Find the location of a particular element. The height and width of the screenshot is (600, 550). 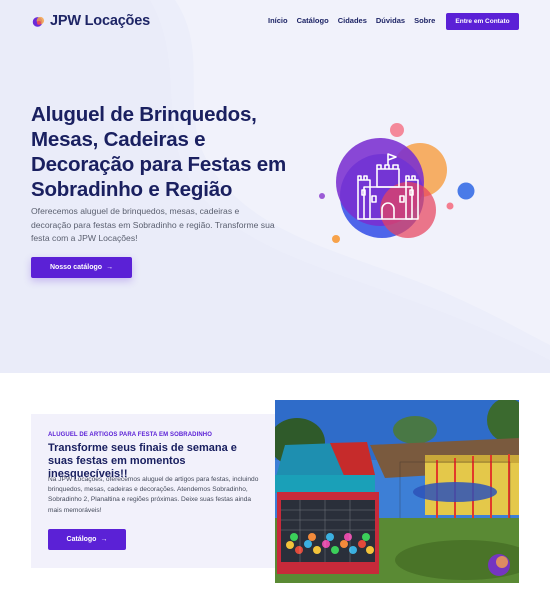

feature-catalog-button: Catálogo → is located at coordinates (87, 539).